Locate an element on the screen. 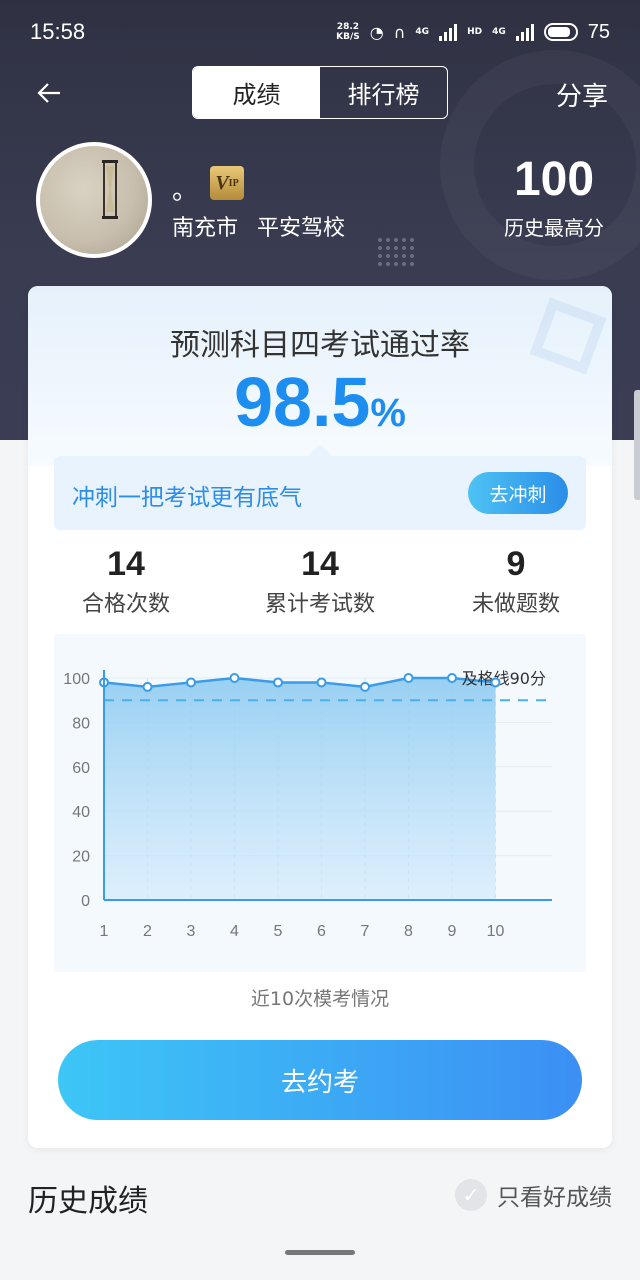 This screenshot has width=640, height=1280. x-tick-label: 4 is located at coordinates (234, 931).